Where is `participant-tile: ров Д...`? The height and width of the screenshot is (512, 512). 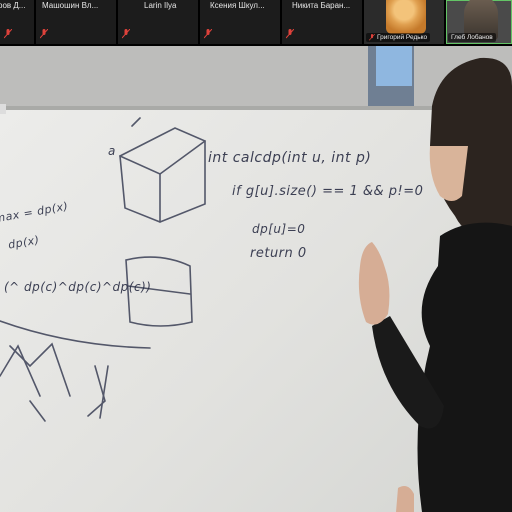 participant-tile: ров Д... is located at coordinates (17, 22).